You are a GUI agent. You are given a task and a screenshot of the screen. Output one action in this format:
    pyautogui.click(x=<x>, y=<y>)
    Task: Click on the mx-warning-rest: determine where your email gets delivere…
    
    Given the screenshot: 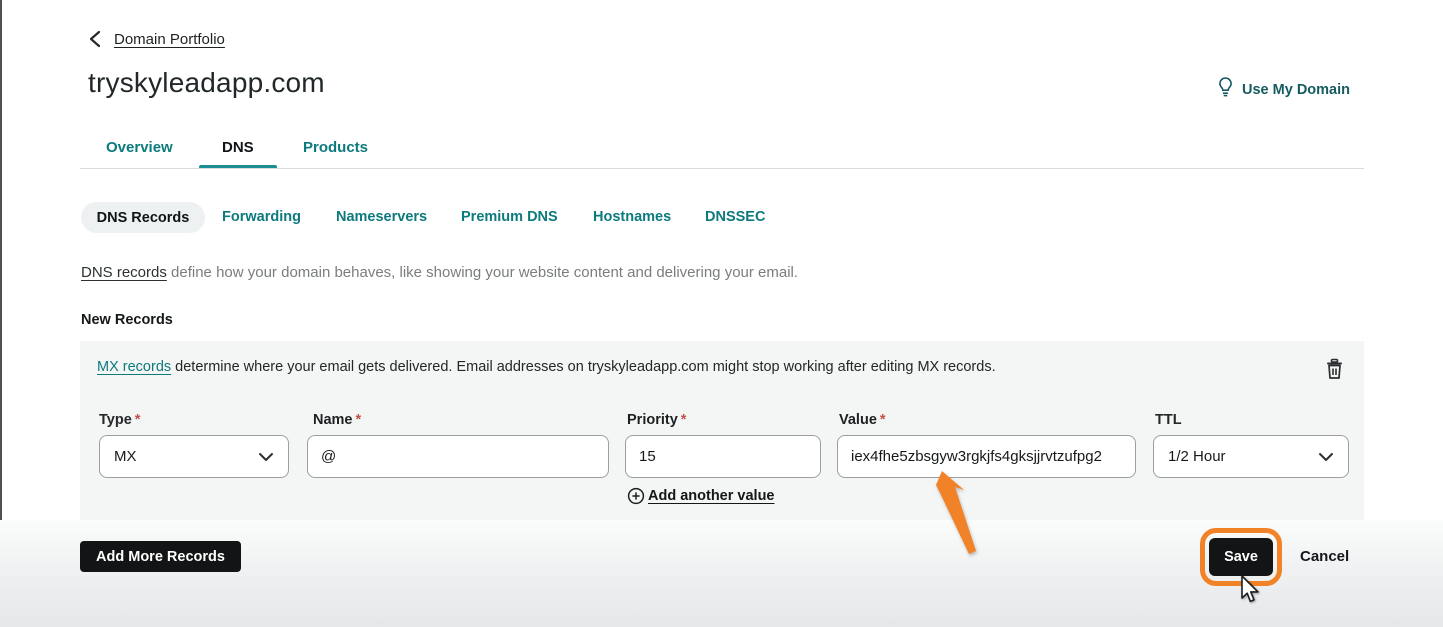 What is the action you would take?
    pyautogui.click(x=583, y=367)
    